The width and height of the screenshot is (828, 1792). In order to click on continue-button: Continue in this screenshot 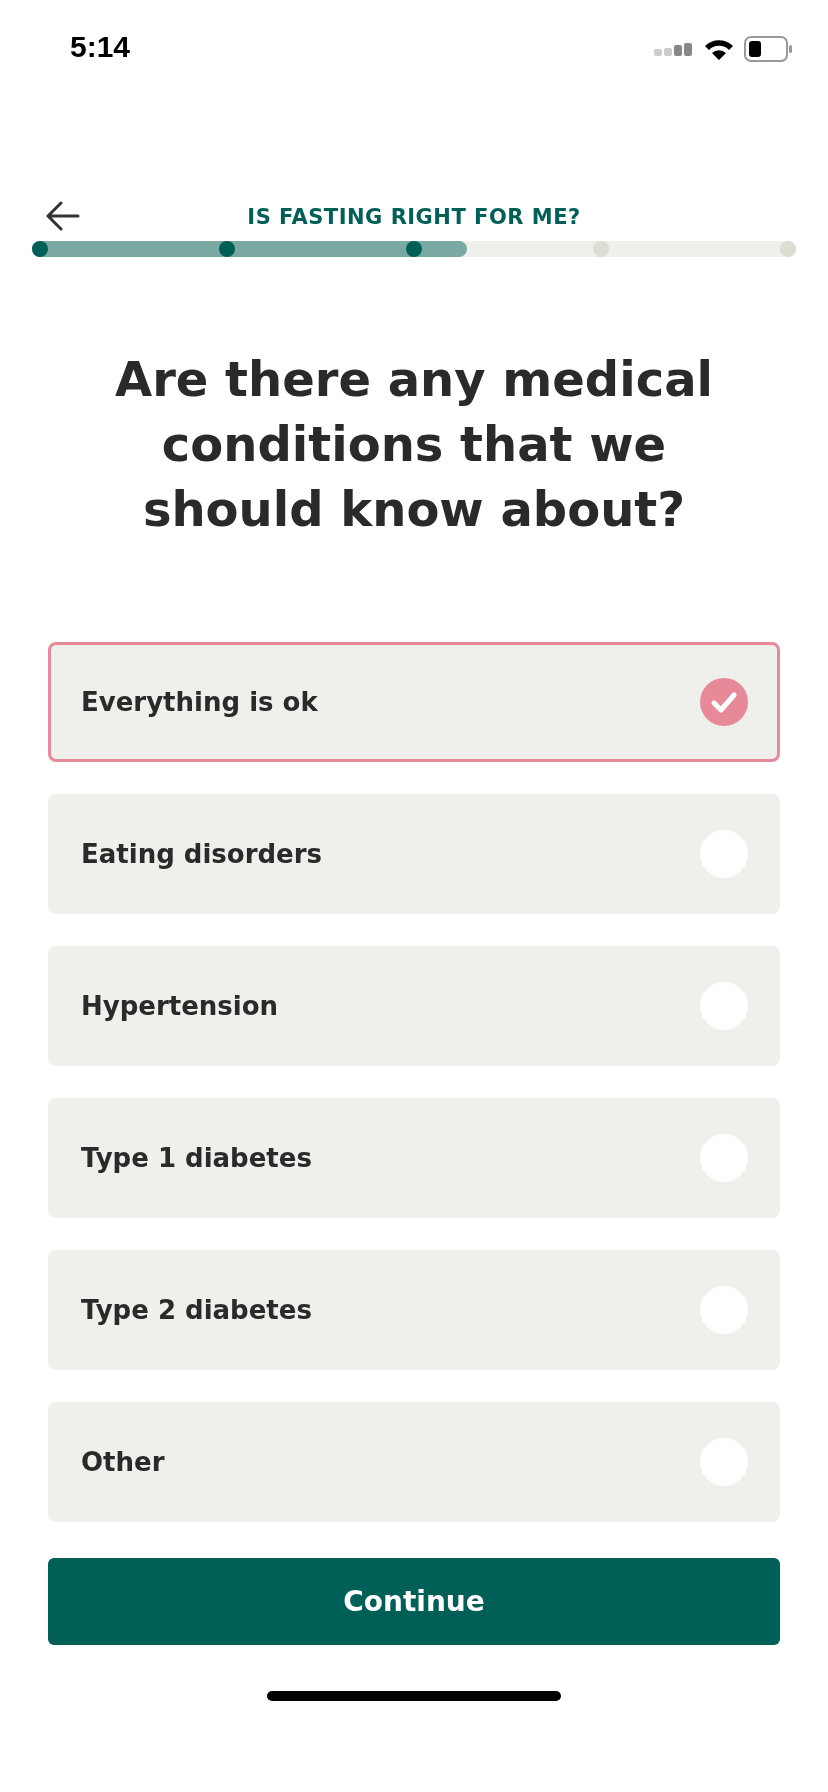, I will do `click(414, 1601)`.